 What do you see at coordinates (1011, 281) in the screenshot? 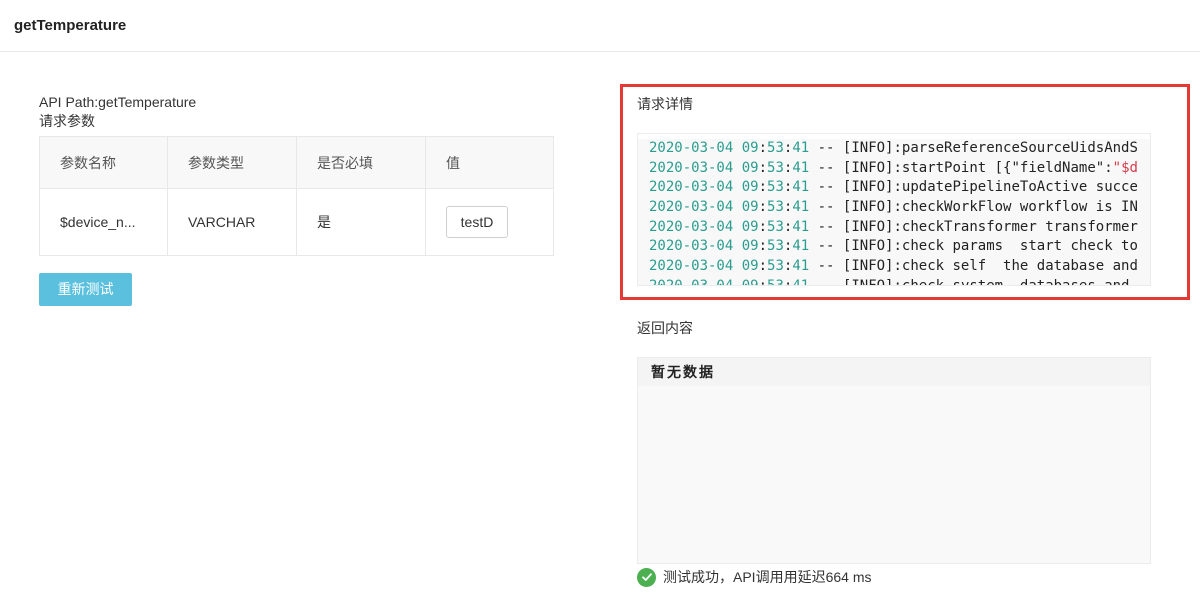
I see `log-line-message: :check system databases and` at bounding box center [1011, 281].